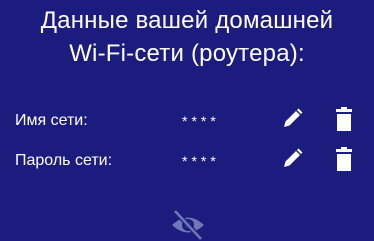 The height and width of the screenshot is (241, 374). I want to click on network-password-label: Пароль сети:, so click(64, 160).